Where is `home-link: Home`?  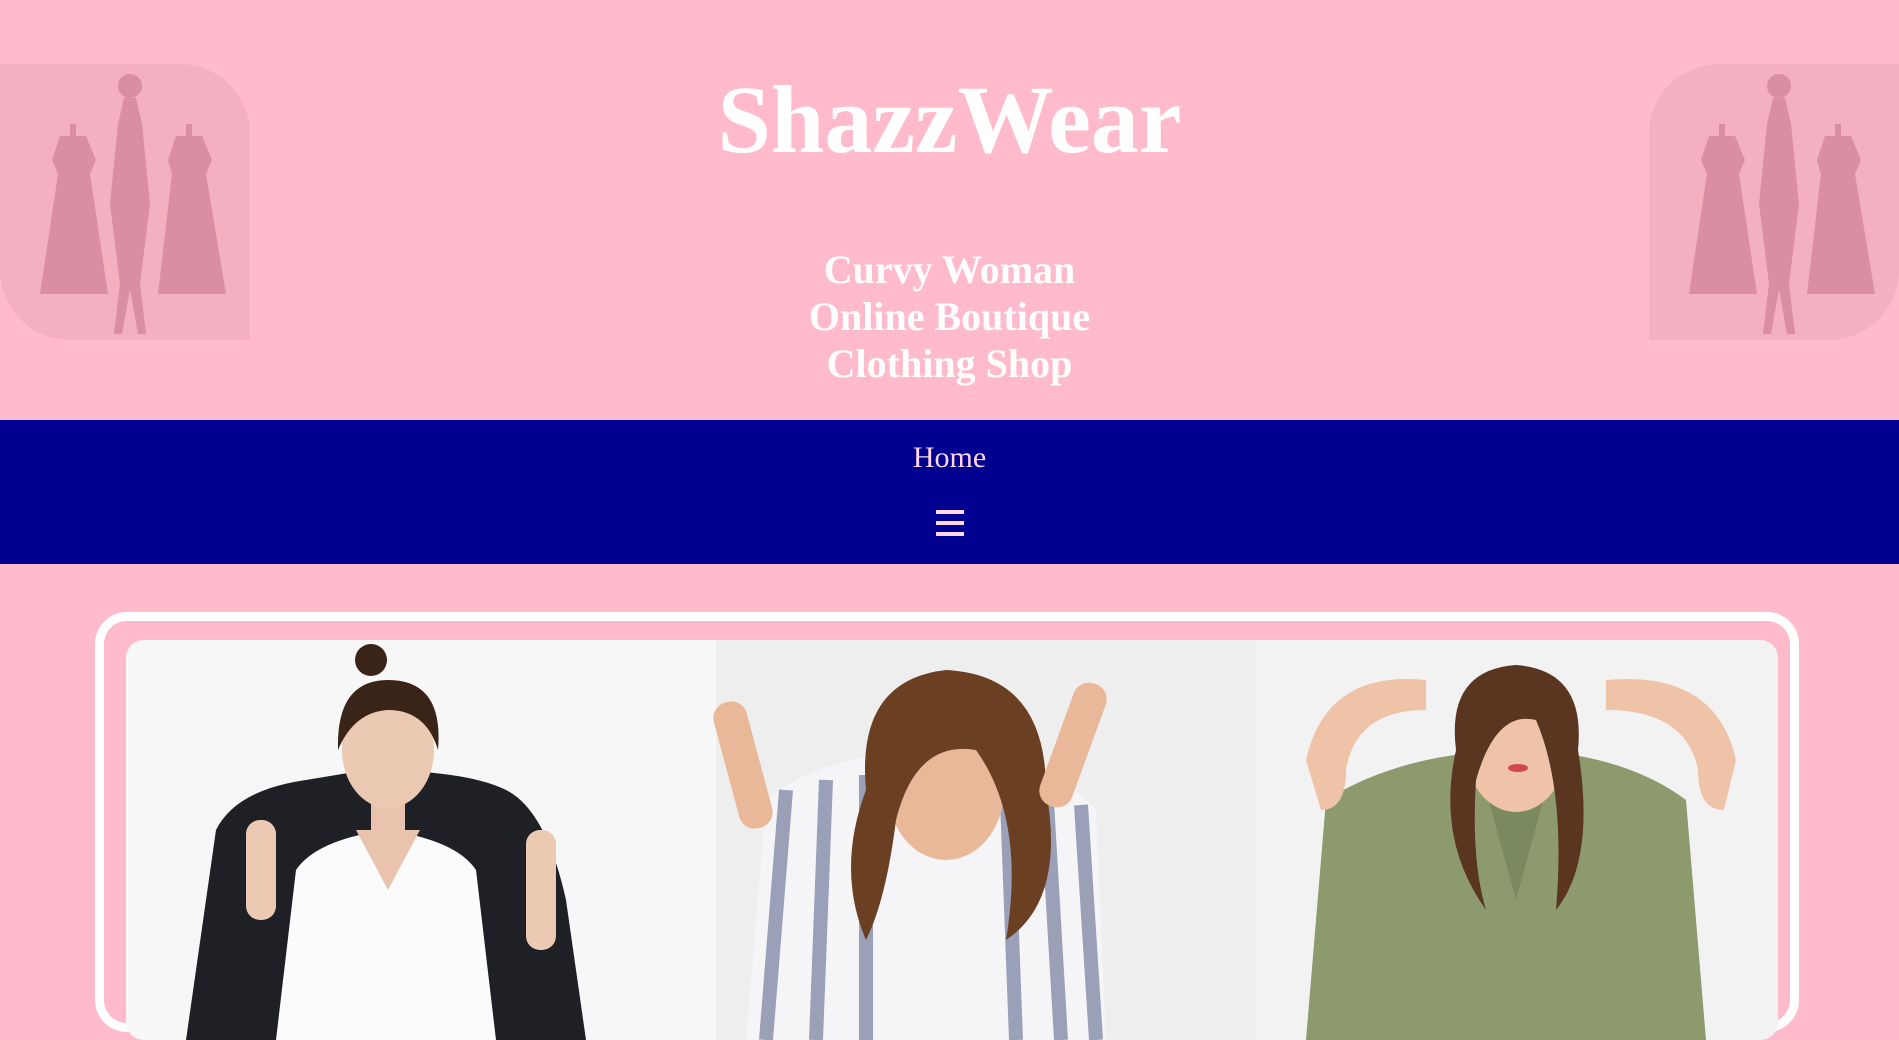
home-link: Home is located at coordinates (949, 457).